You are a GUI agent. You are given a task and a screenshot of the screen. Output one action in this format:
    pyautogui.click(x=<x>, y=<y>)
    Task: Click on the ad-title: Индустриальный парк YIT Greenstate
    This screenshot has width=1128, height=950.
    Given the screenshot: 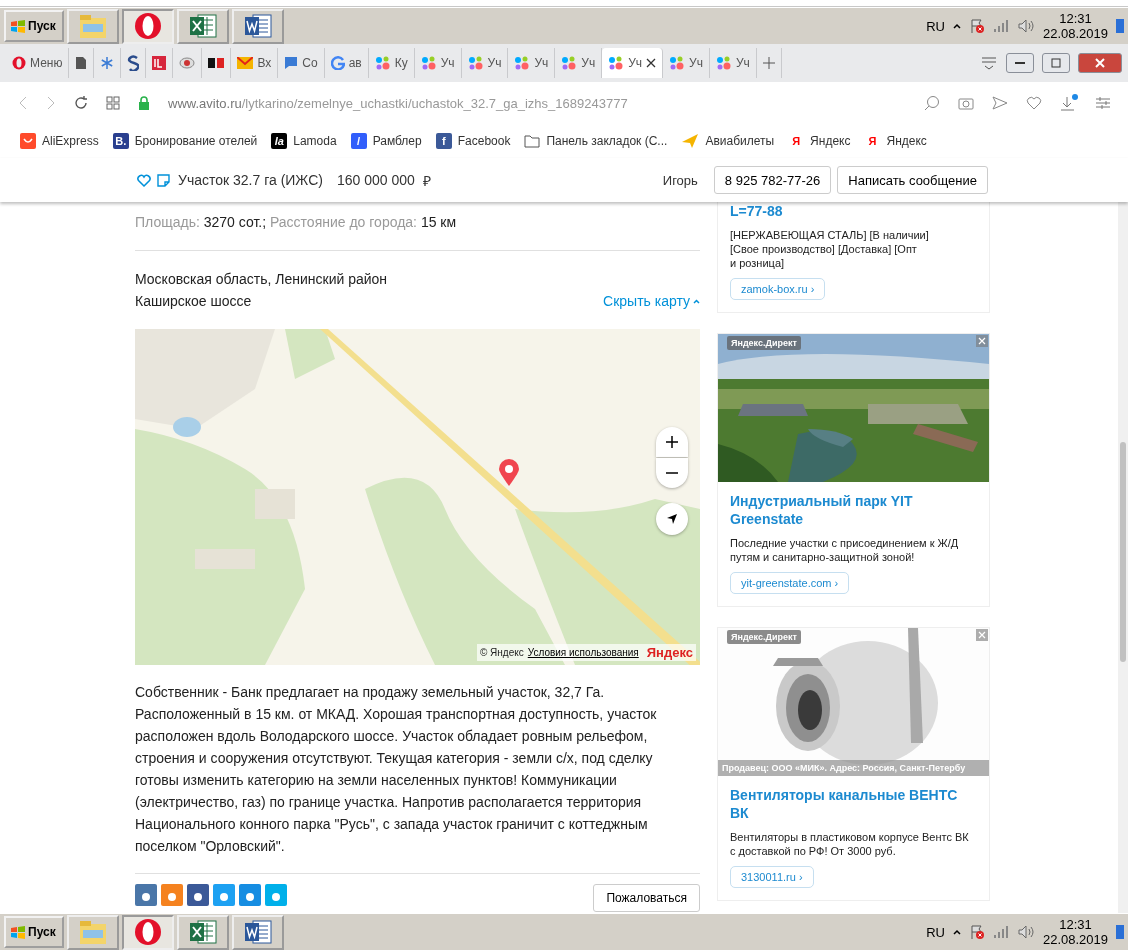 What is the action you would take?
    pyautogui.click(x=853, y=510)
    